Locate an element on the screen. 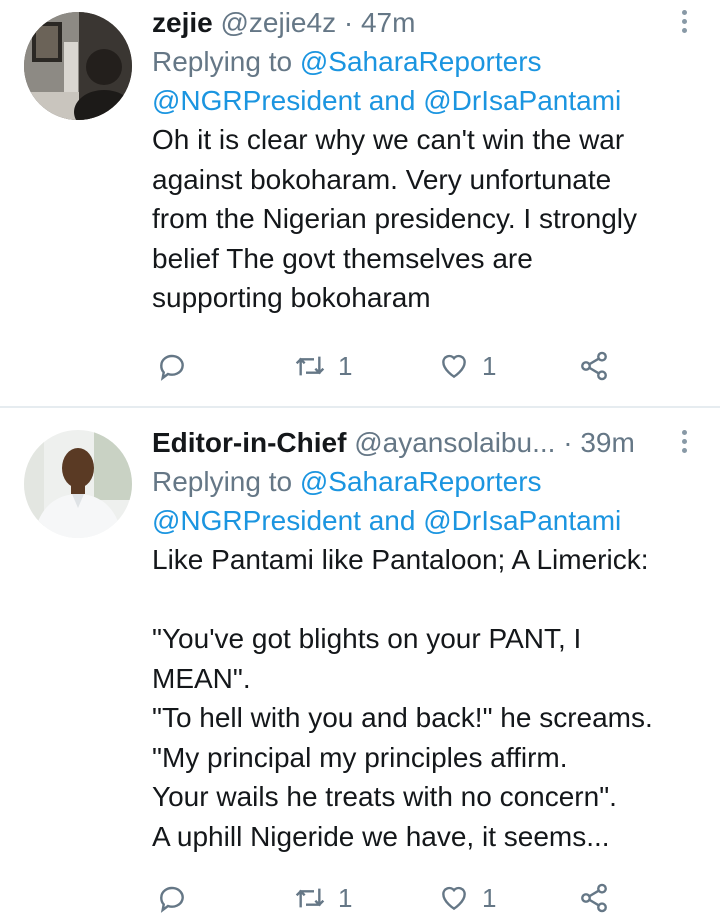 The width and height of the screenshot is (720, 918). tweet-timestamp: 39m is located at coordinates (607, 442).